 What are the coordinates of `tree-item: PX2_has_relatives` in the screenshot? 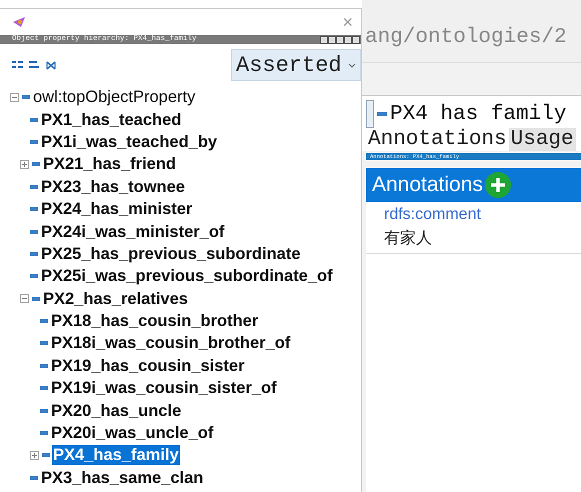 It's located at (115, 298).